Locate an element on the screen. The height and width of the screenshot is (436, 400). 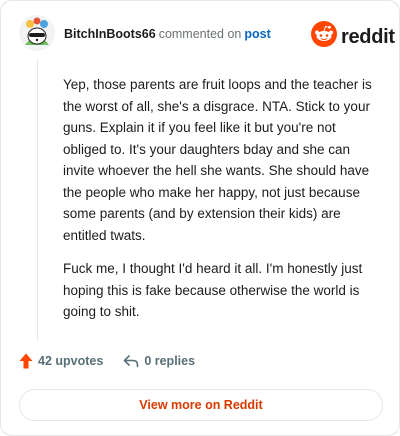
reddit-wordmark: reddit is located at coordinates (368, 36).